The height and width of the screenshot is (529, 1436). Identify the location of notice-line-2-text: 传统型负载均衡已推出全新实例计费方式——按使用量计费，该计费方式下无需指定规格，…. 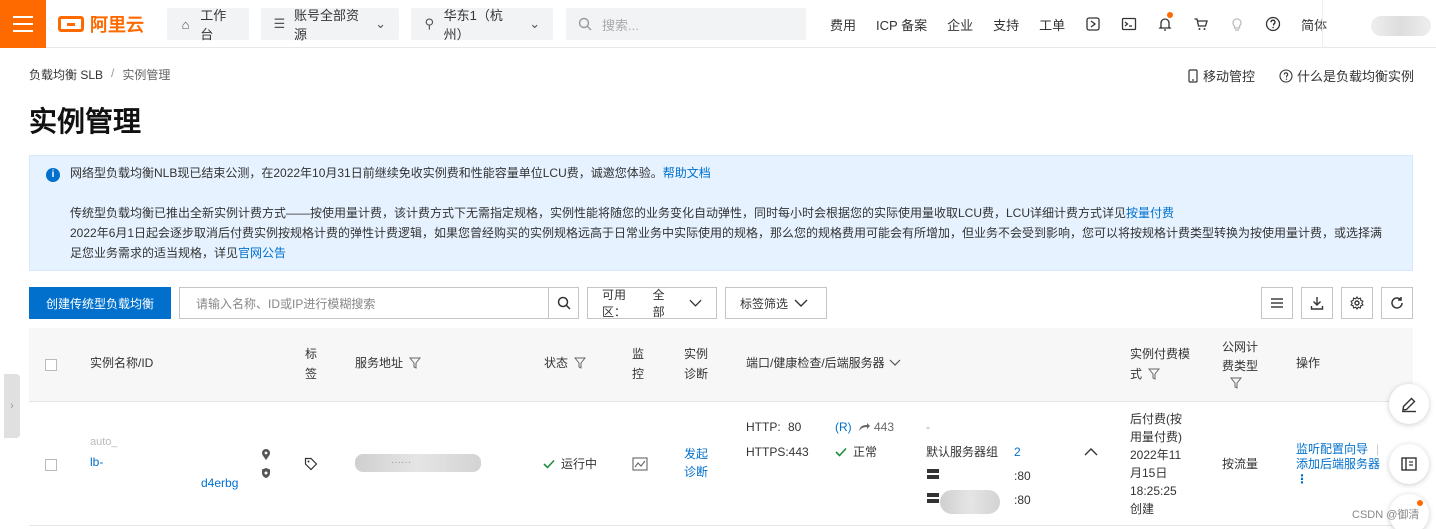
(598, 213).